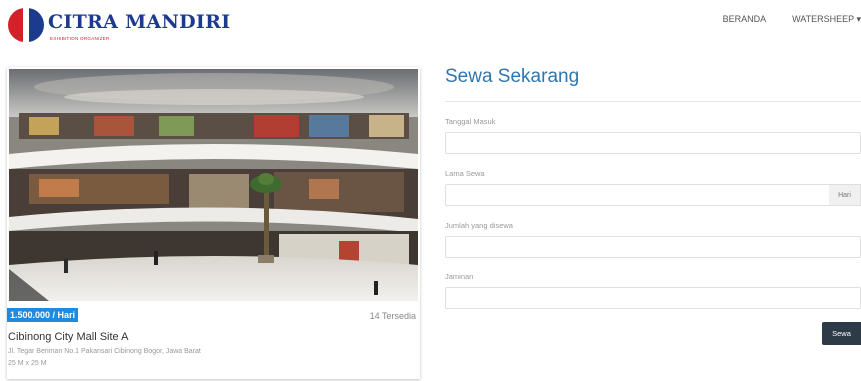 The width and height of the screenshot is (861, 381). I want to click on jaminan-input, so click(653, 298).